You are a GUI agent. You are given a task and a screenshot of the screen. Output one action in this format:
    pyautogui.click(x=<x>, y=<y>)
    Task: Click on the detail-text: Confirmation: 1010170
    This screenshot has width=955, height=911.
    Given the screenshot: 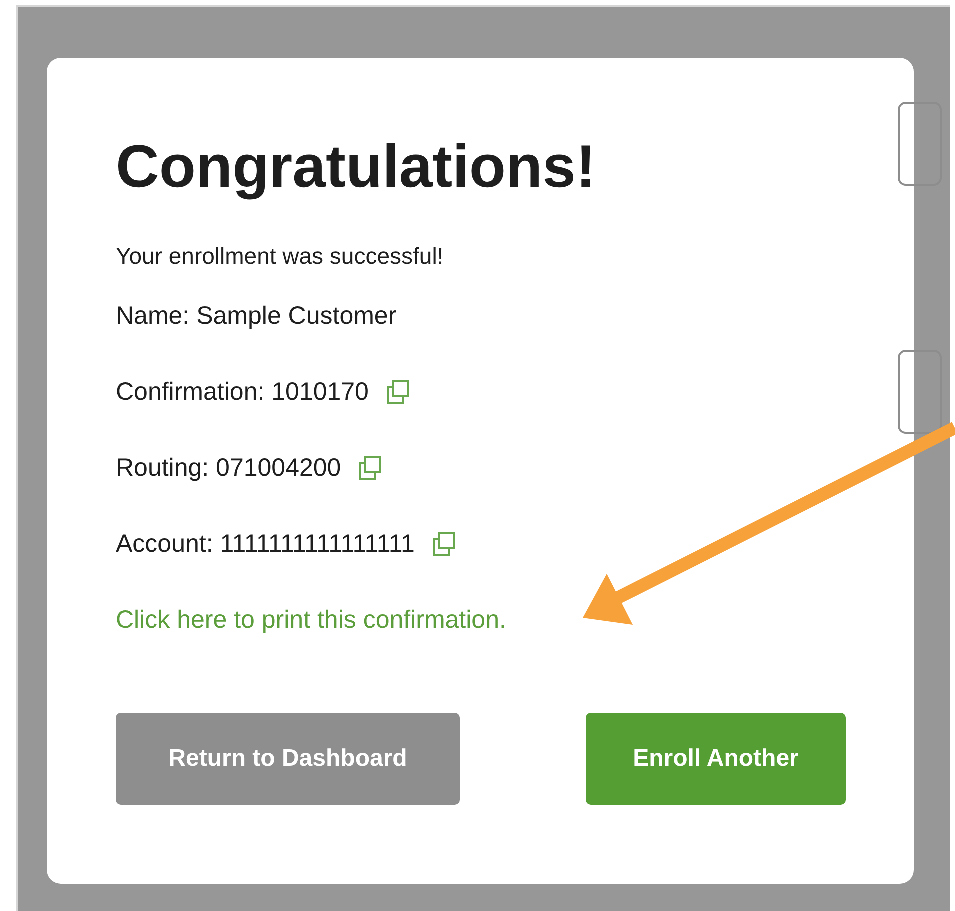 What is the action you would take?
    pyautogui.click(x=242, y=392)
    